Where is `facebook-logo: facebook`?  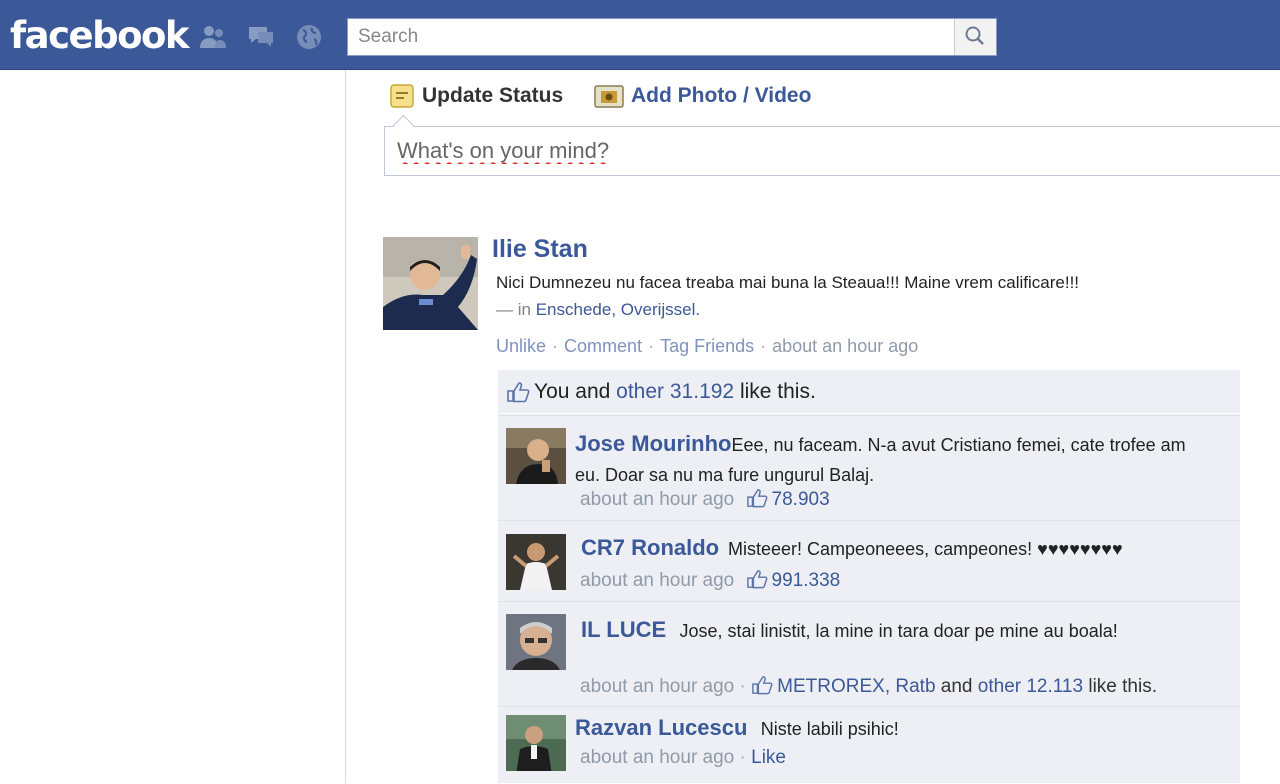 facebook-logo: facebook is located at coordinates (100, 36).